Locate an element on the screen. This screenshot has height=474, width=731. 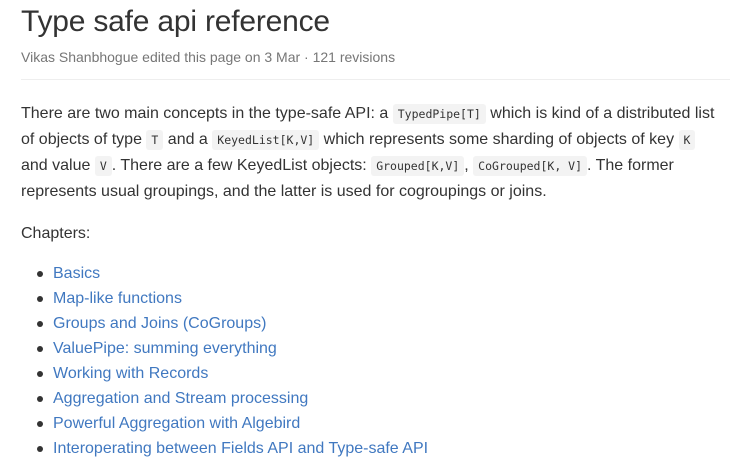
inline-code: T is located at coordinates (155, 140).